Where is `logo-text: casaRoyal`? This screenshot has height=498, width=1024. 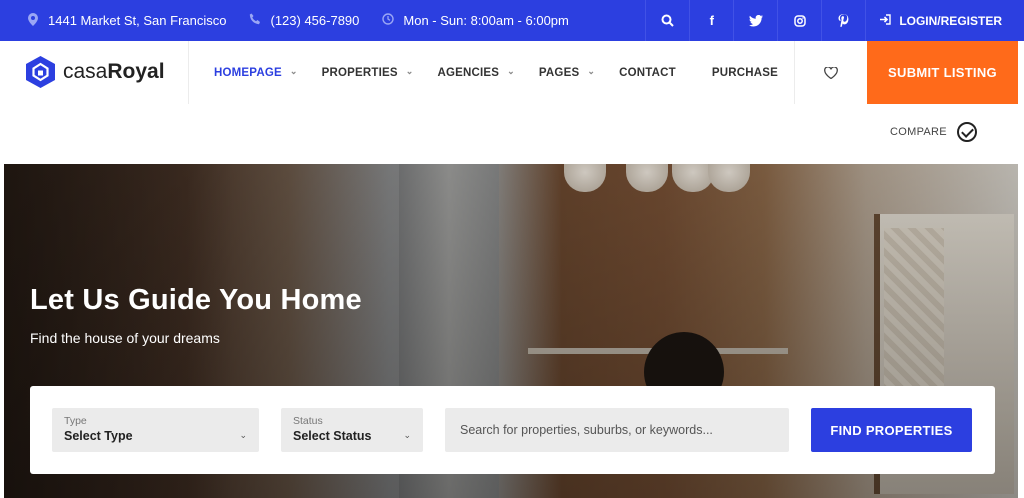 logo-text: casaRoyal is located at coordinates (114, 72).